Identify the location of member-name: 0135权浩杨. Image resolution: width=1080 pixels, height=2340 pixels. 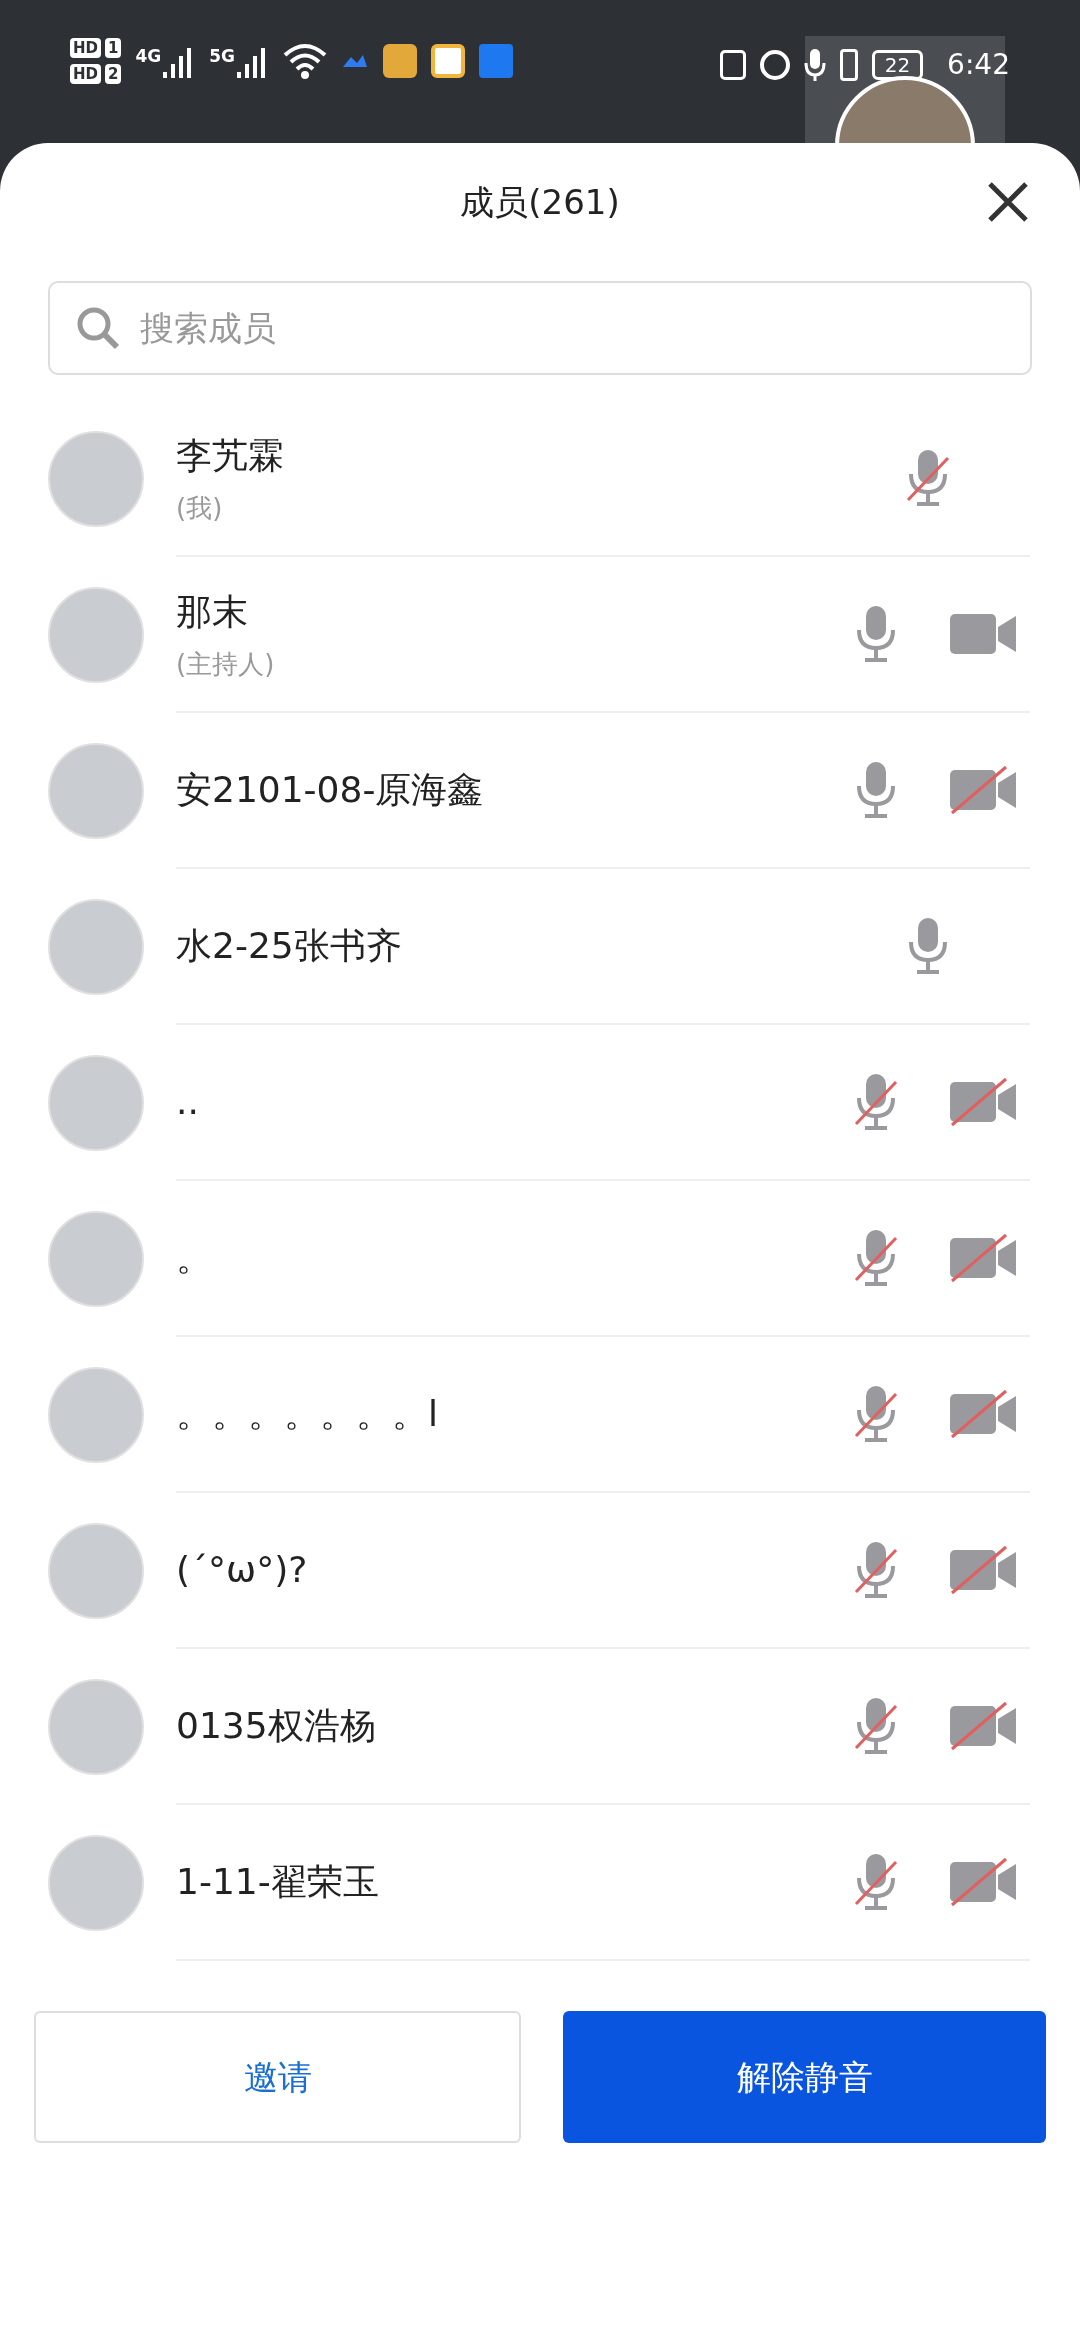
(276, 1726).